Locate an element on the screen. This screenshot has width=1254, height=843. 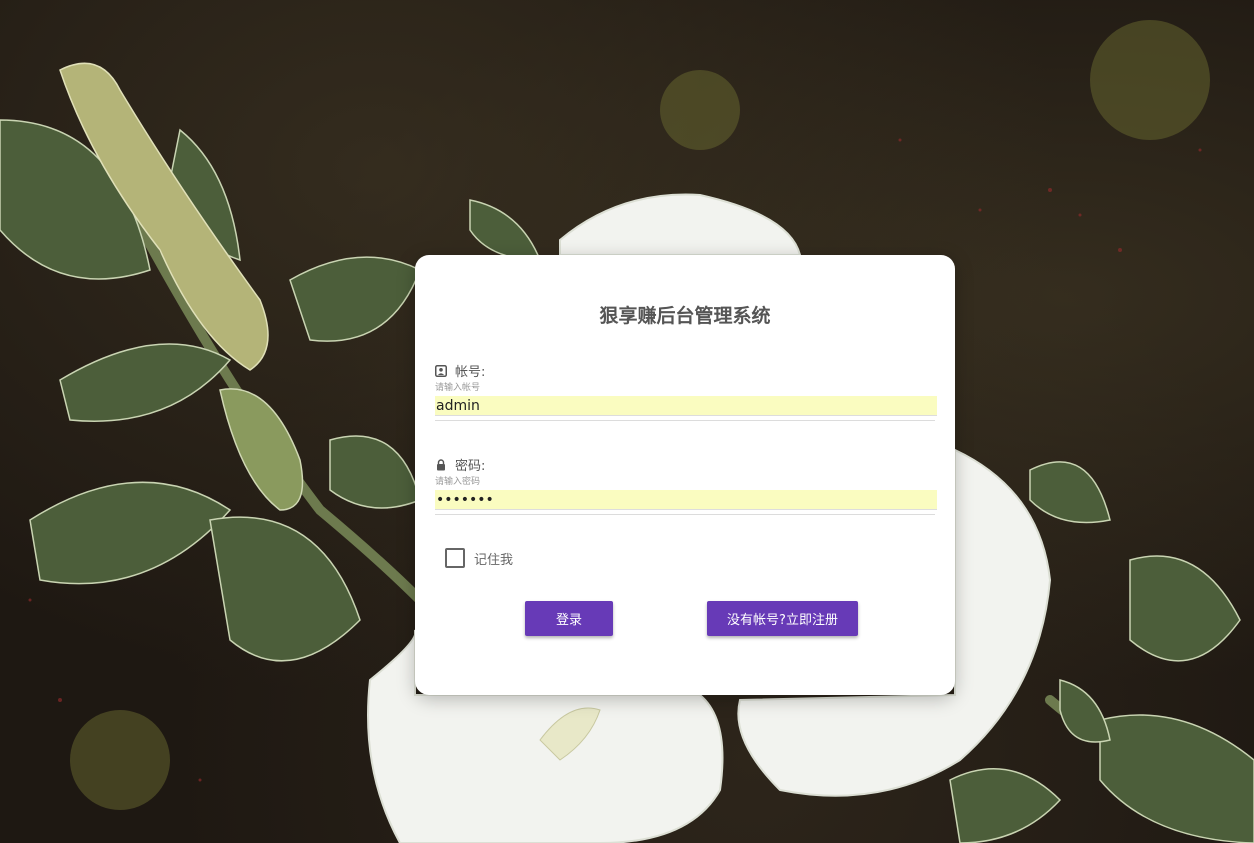
password-hint: 请输入密码 is located at coordinates (458, 482).